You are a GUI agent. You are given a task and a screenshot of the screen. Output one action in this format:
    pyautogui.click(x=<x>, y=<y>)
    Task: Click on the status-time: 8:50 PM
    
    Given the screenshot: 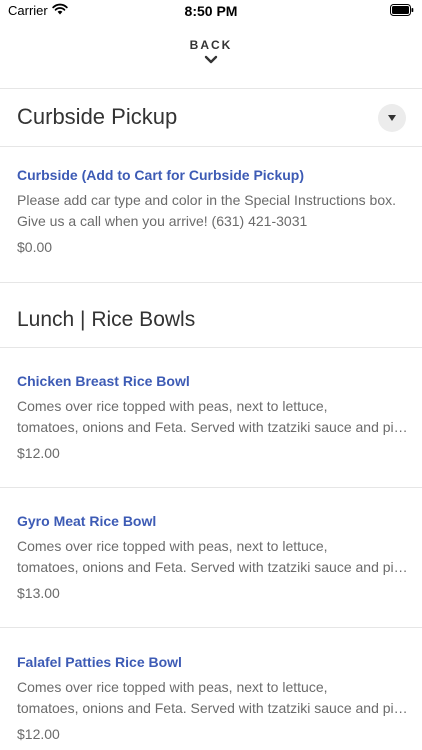 What is the action you would take?
    pyautogui.click(x=211, y=11)
    